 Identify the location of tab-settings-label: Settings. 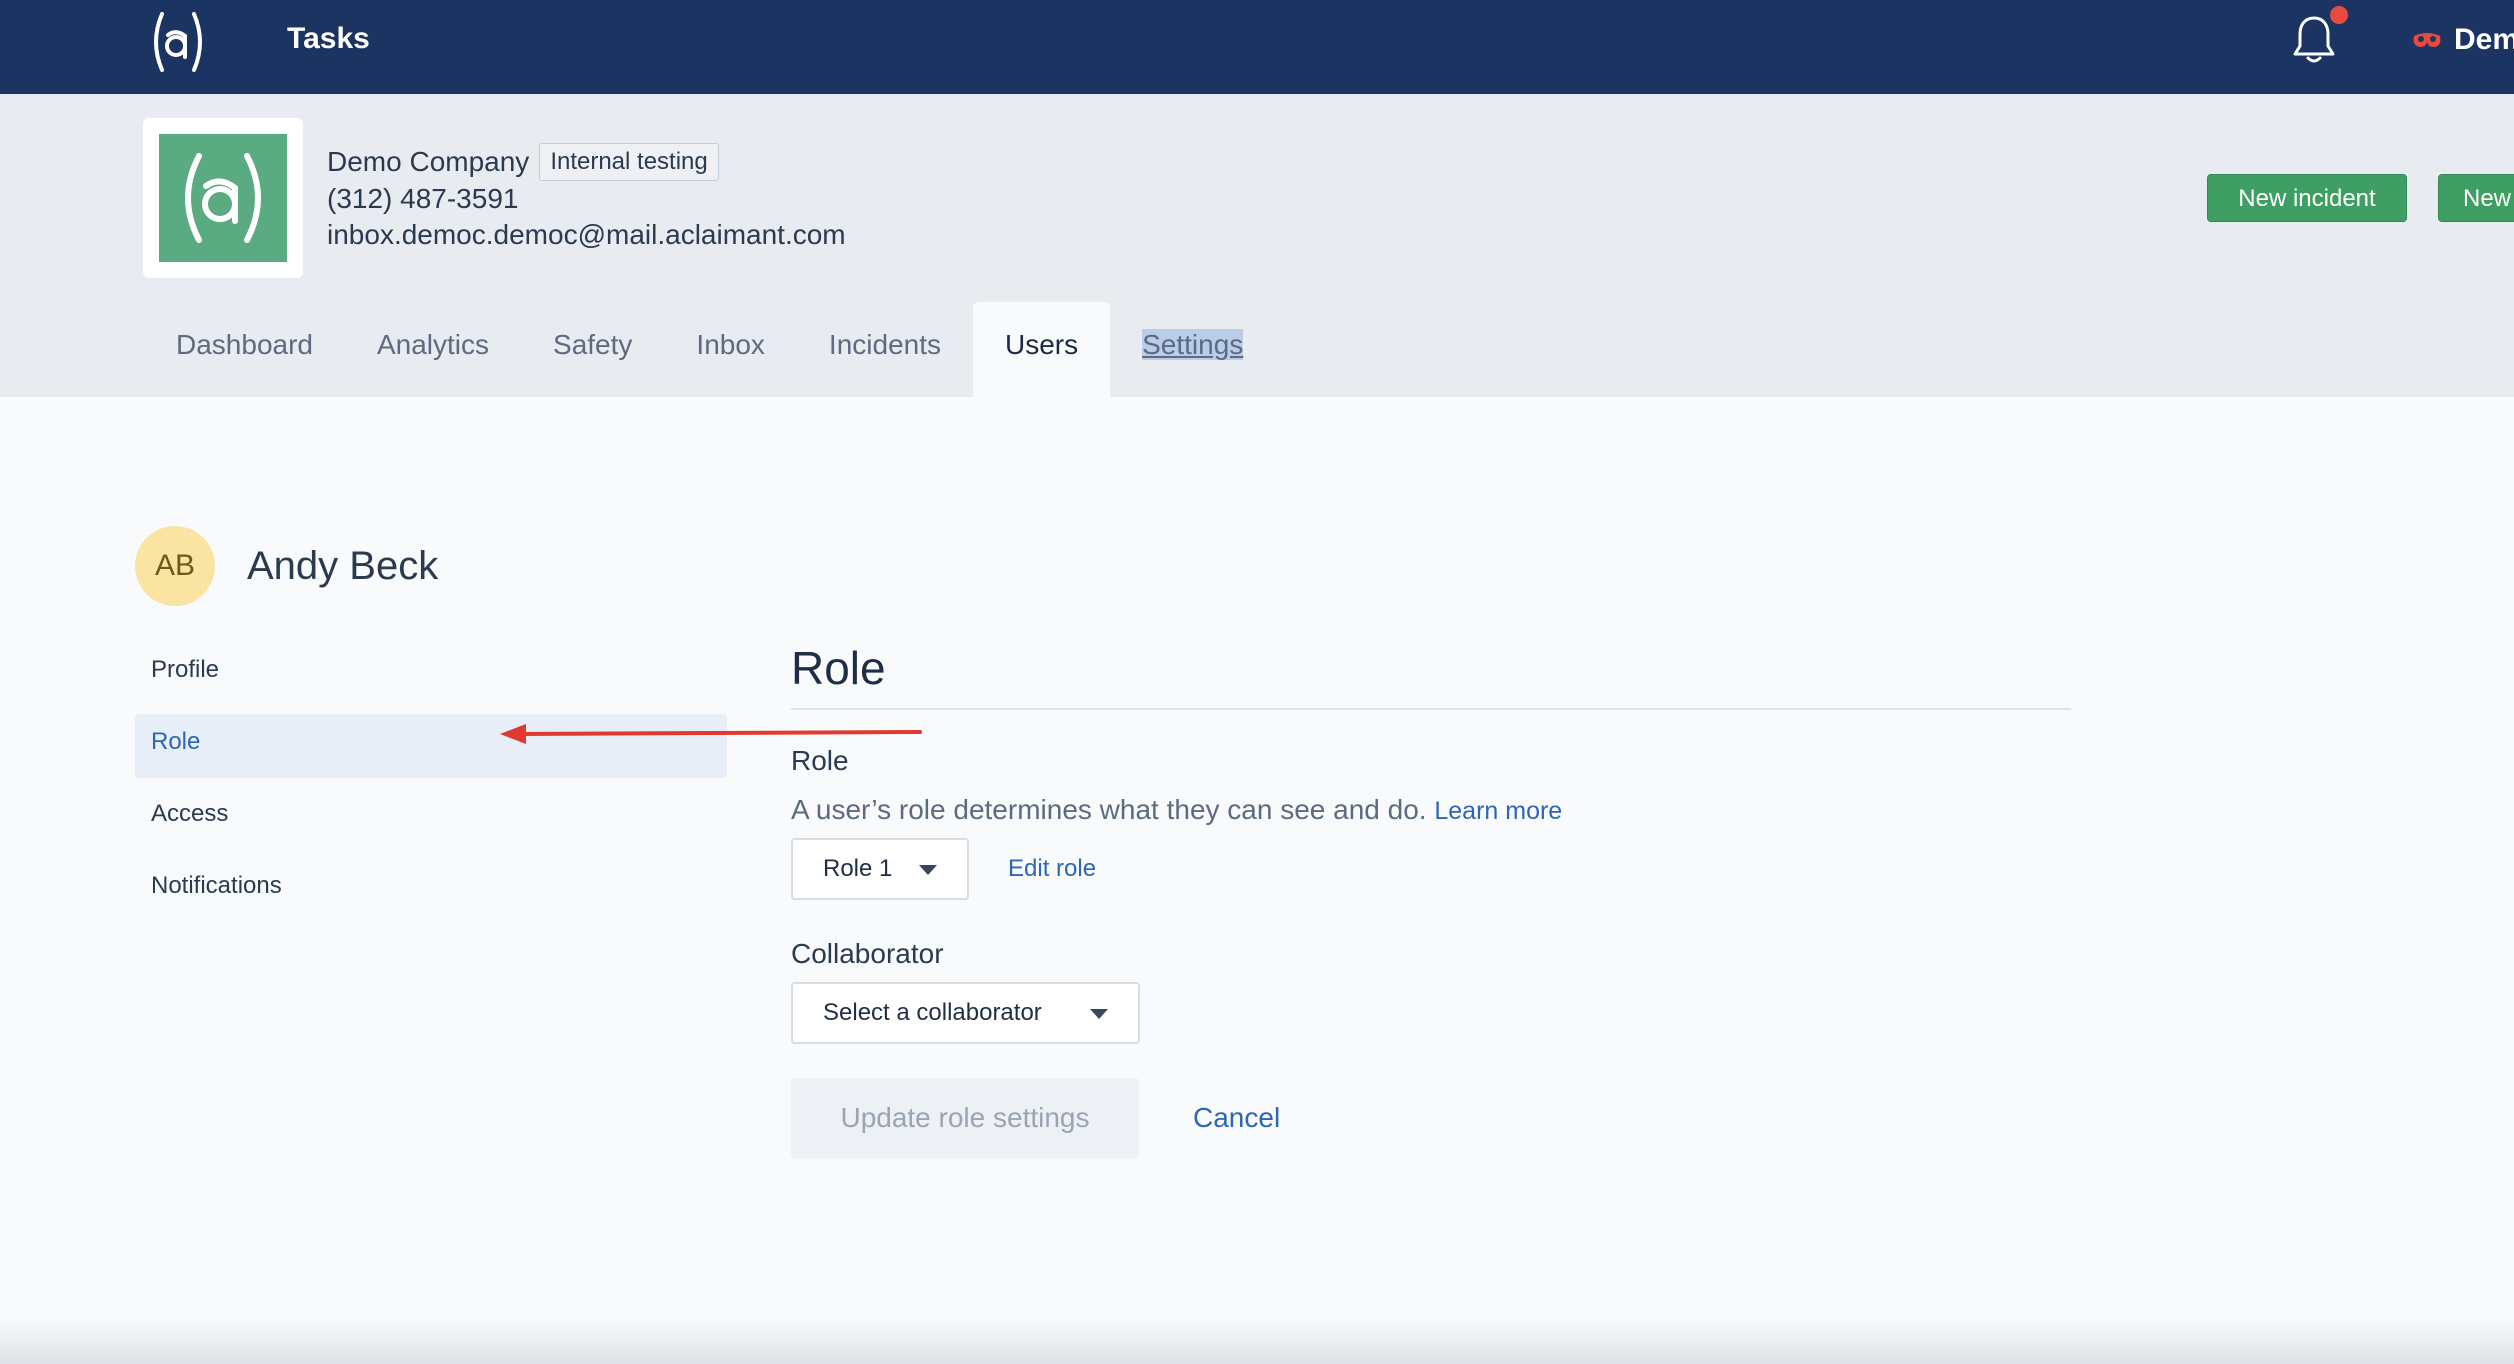
(1193, 344).